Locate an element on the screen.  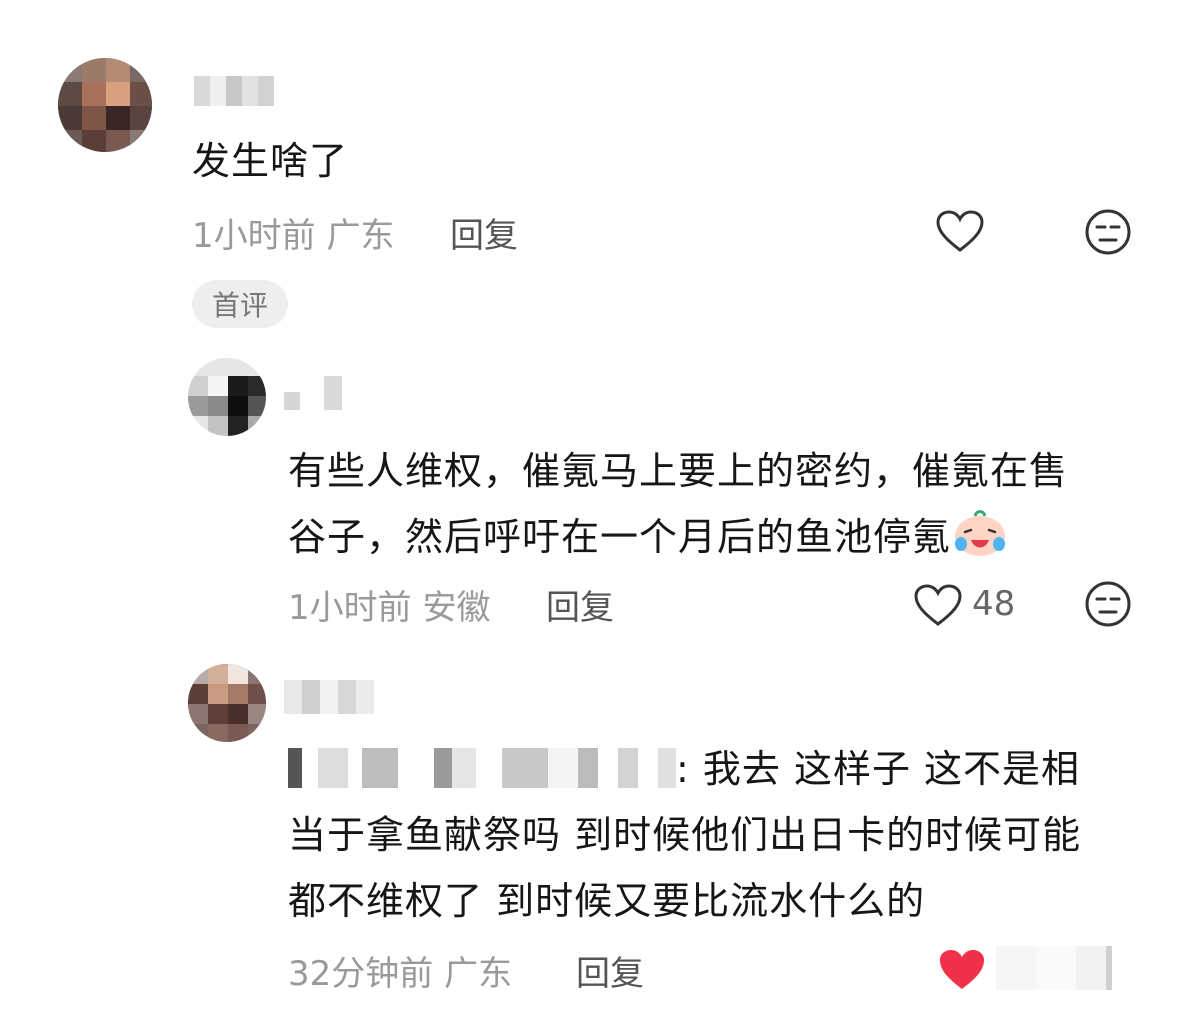
comment-text: 发生啥了 is located at coordinates (270, 161).